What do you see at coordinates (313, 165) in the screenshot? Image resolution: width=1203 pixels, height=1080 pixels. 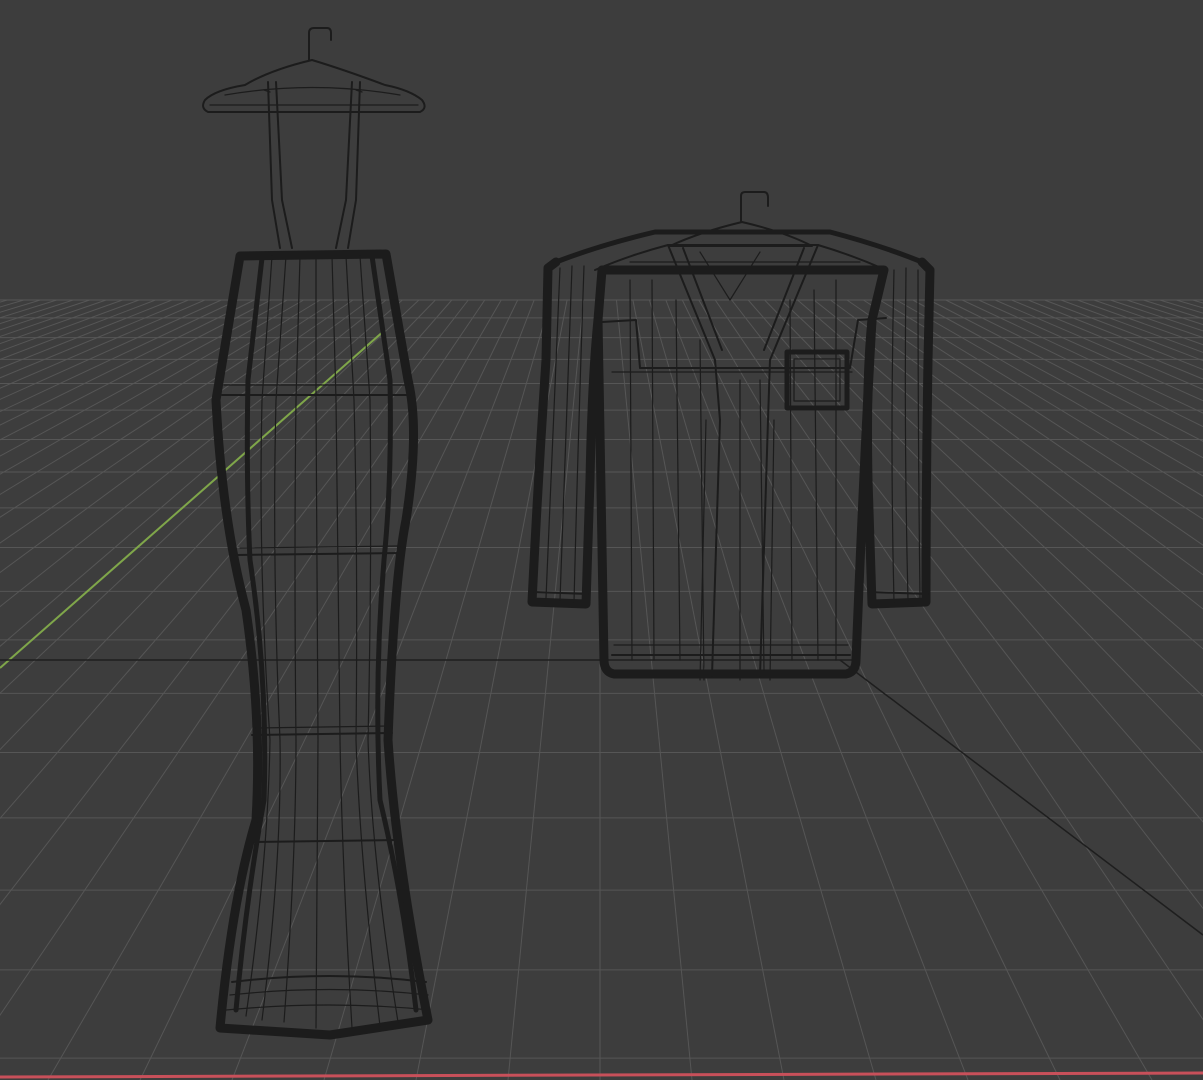 I see `dress-straps` at bounding box center [313, 165].